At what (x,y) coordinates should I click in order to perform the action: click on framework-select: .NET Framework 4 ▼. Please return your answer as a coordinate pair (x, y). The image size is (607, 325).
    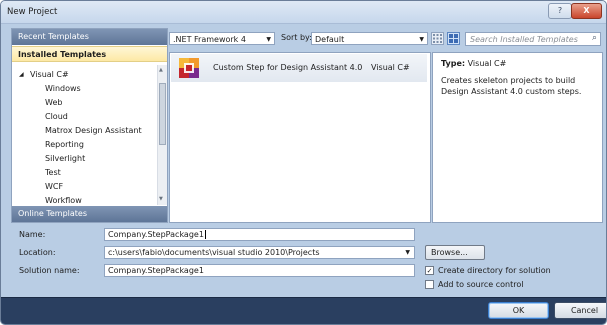
    Looking at the image, I should click on (222, 38).